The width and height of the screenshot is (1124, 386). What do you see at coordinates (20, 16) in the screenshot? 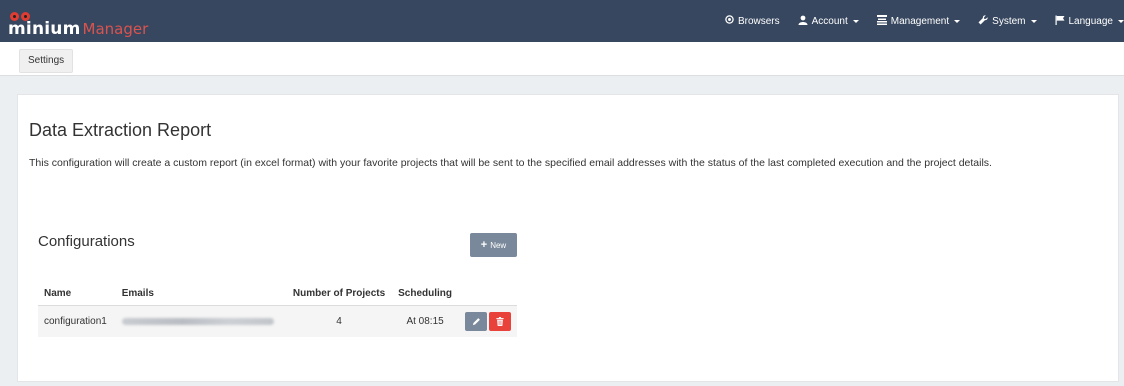
I see `logo-eyes-icon` at bounding box center [20, 16].